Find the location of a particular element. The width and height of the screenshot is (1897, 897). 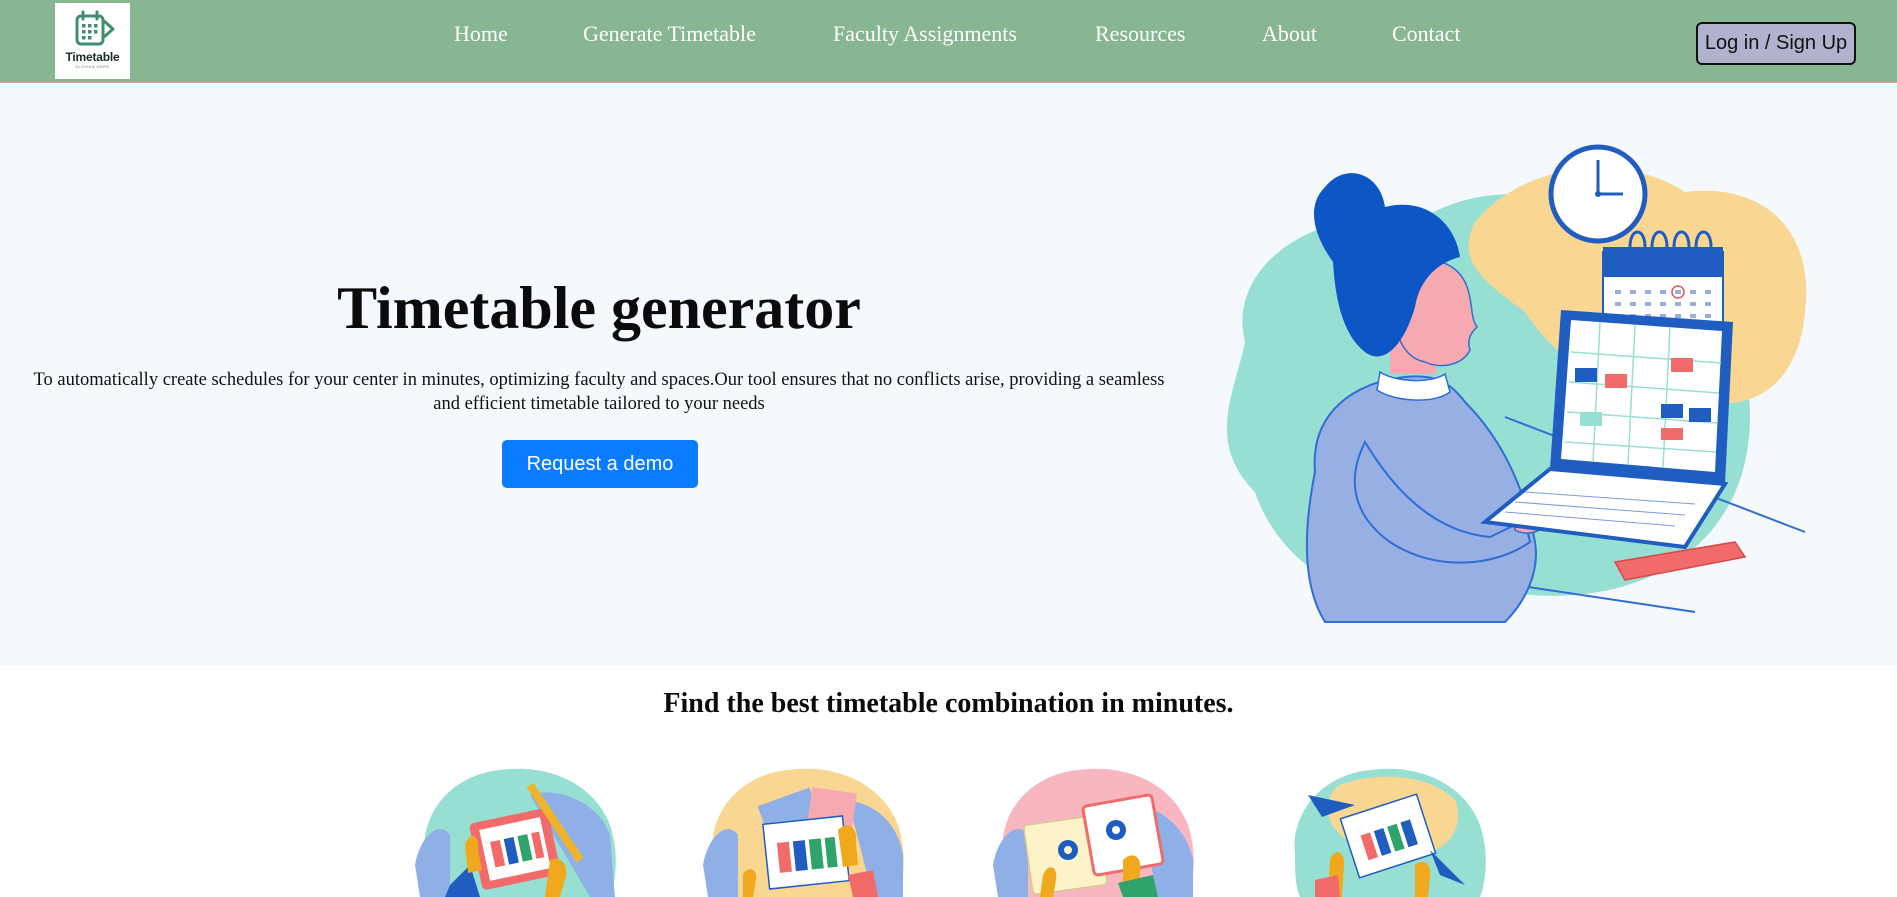

logo-slogan: SLOGAN HERE is located at coordinates (92, 66).